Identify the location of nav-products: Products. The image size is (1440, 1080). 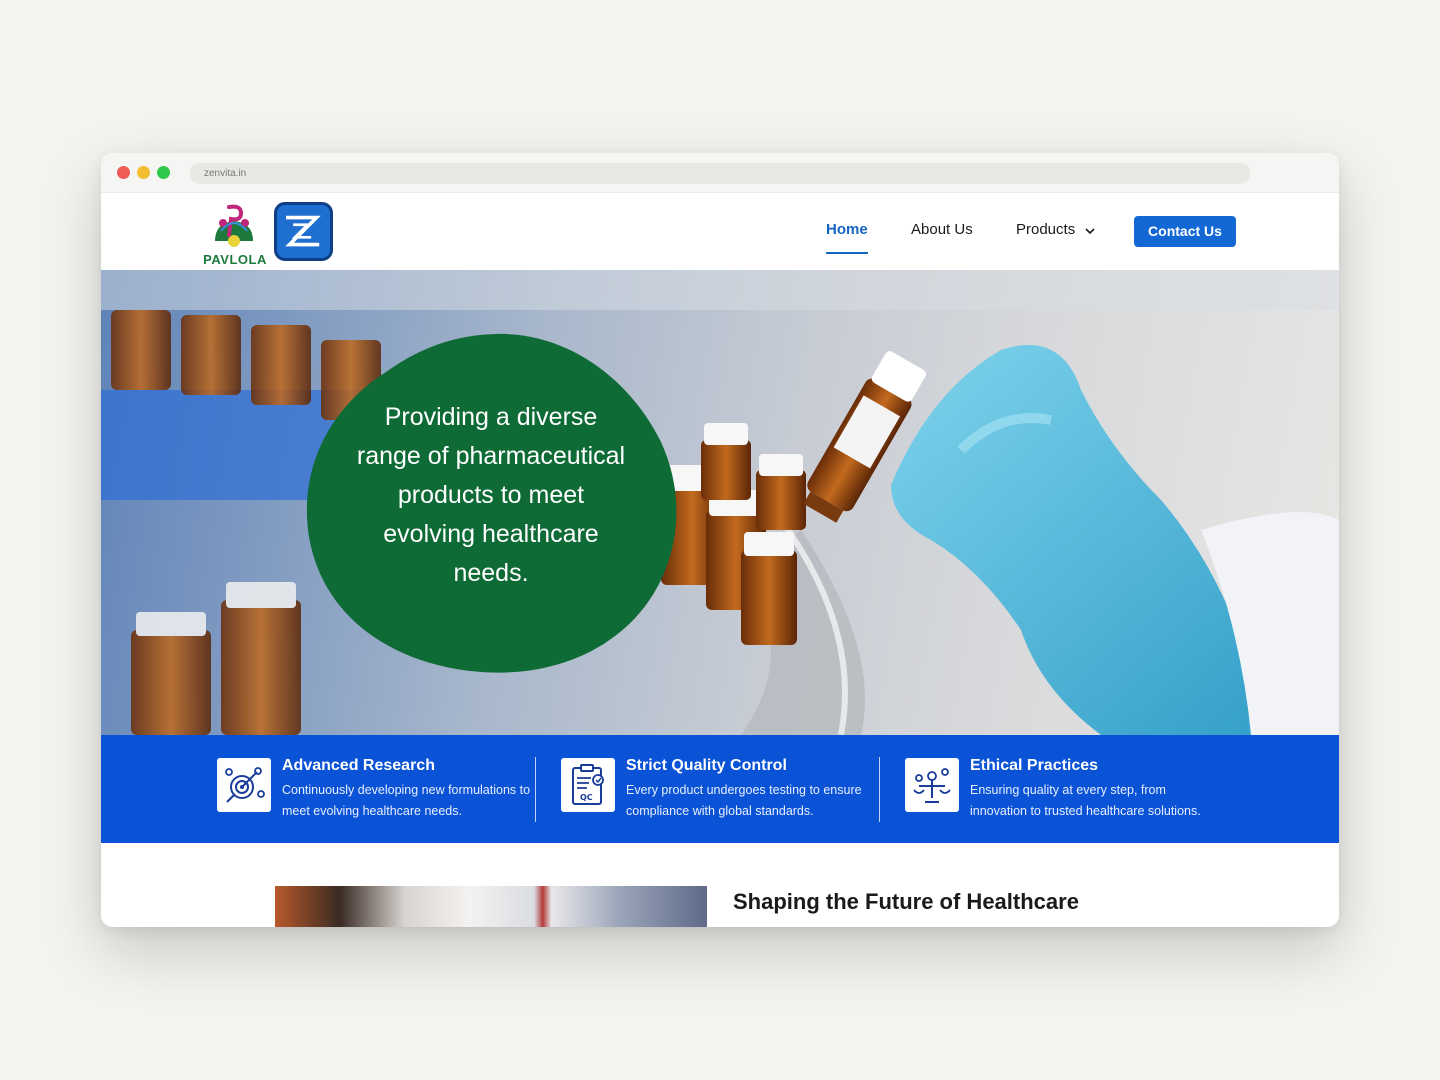
(1045, 229).